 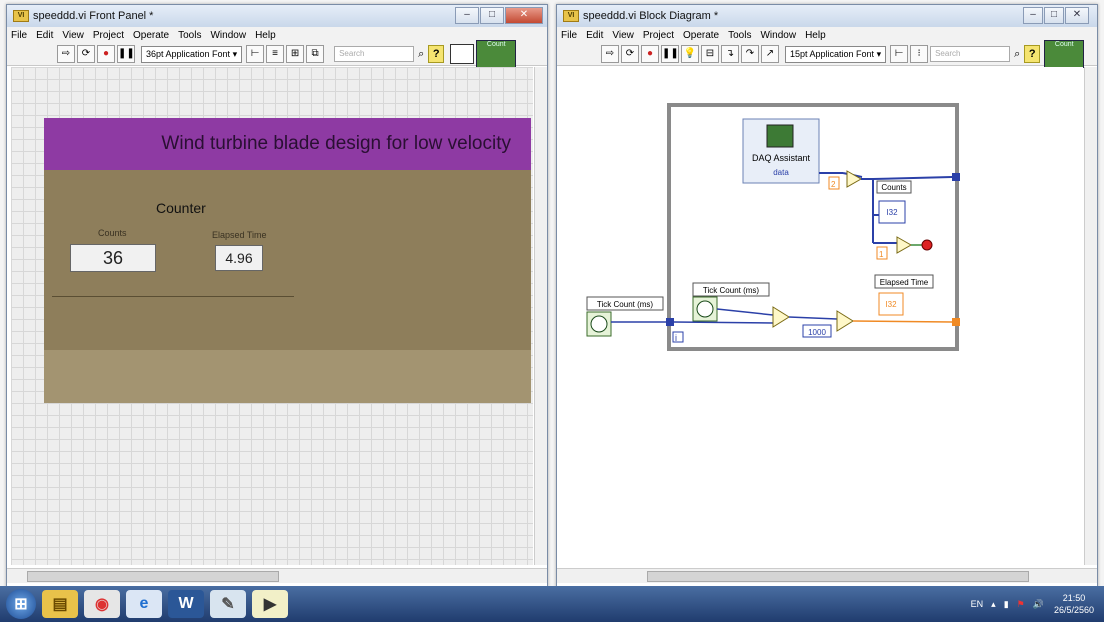 I want to click on volume-icon: 🔊, so click(x=1038, y=604).